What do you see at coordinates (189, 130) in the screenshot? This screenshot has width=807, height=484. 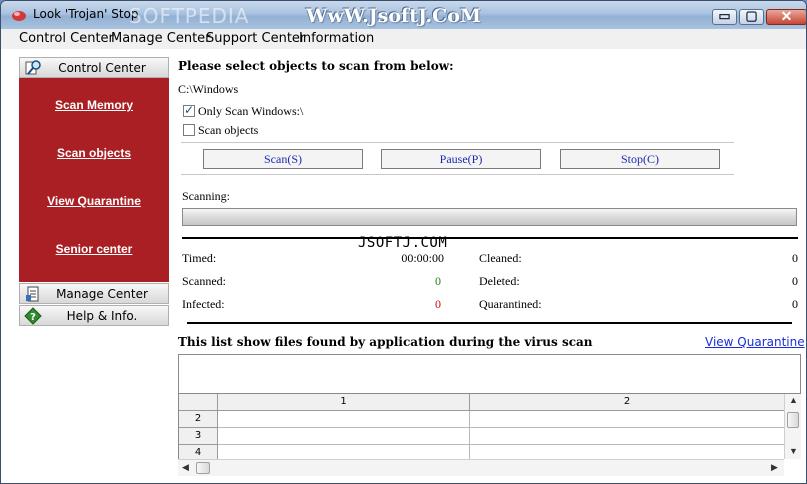 I see `scan-objects-checkbox` at bounding box center [189, 130].